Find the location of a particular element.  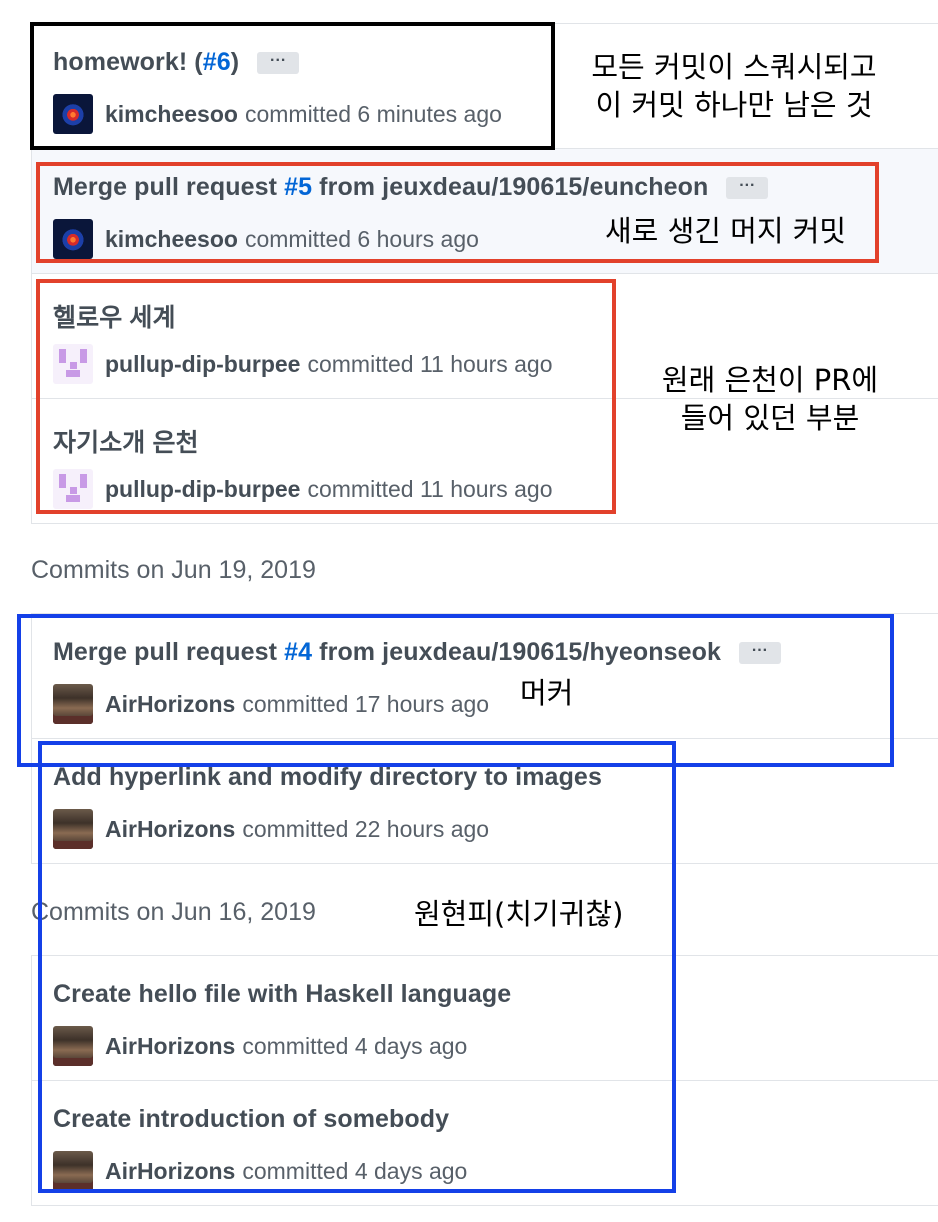

note-original-pr: 원래 은천이 PR에 들어 있던 부분 is located at coordinates (770, 399).